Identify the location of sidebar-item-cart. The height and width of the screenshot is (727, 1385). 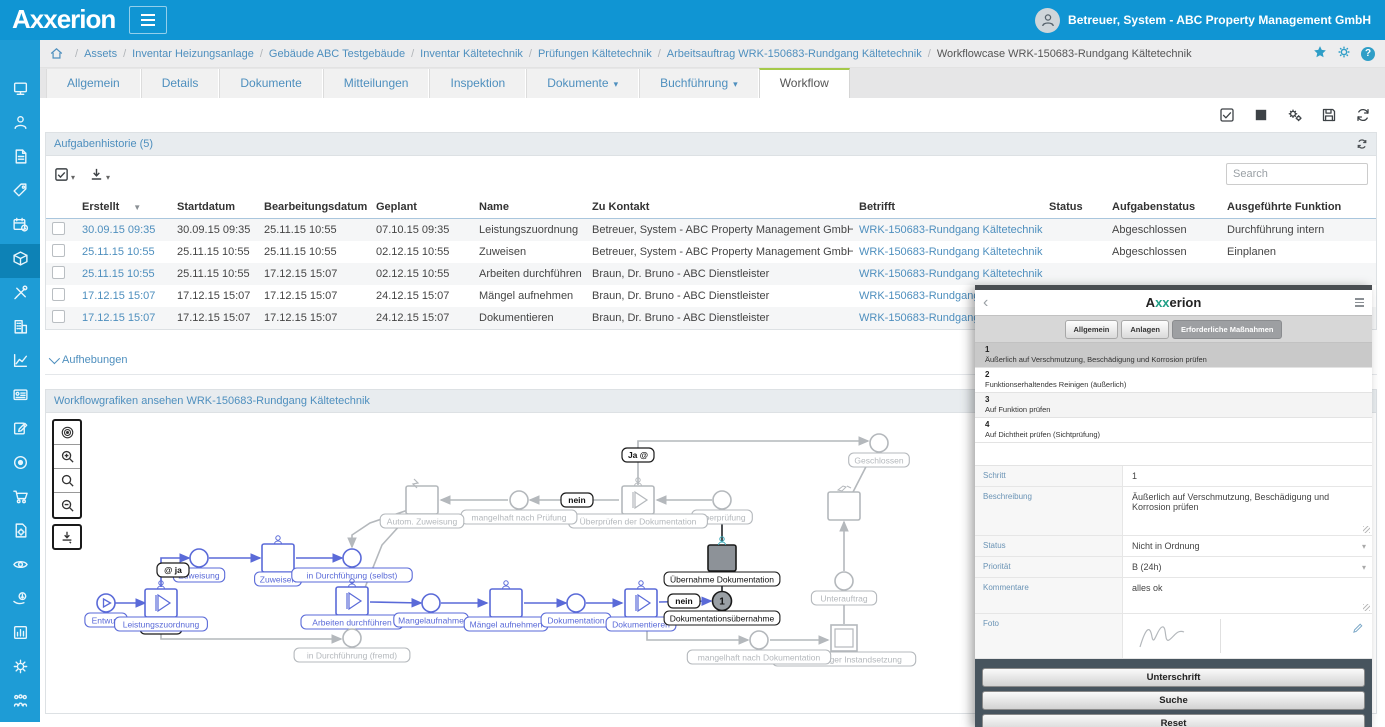
(20, 499).